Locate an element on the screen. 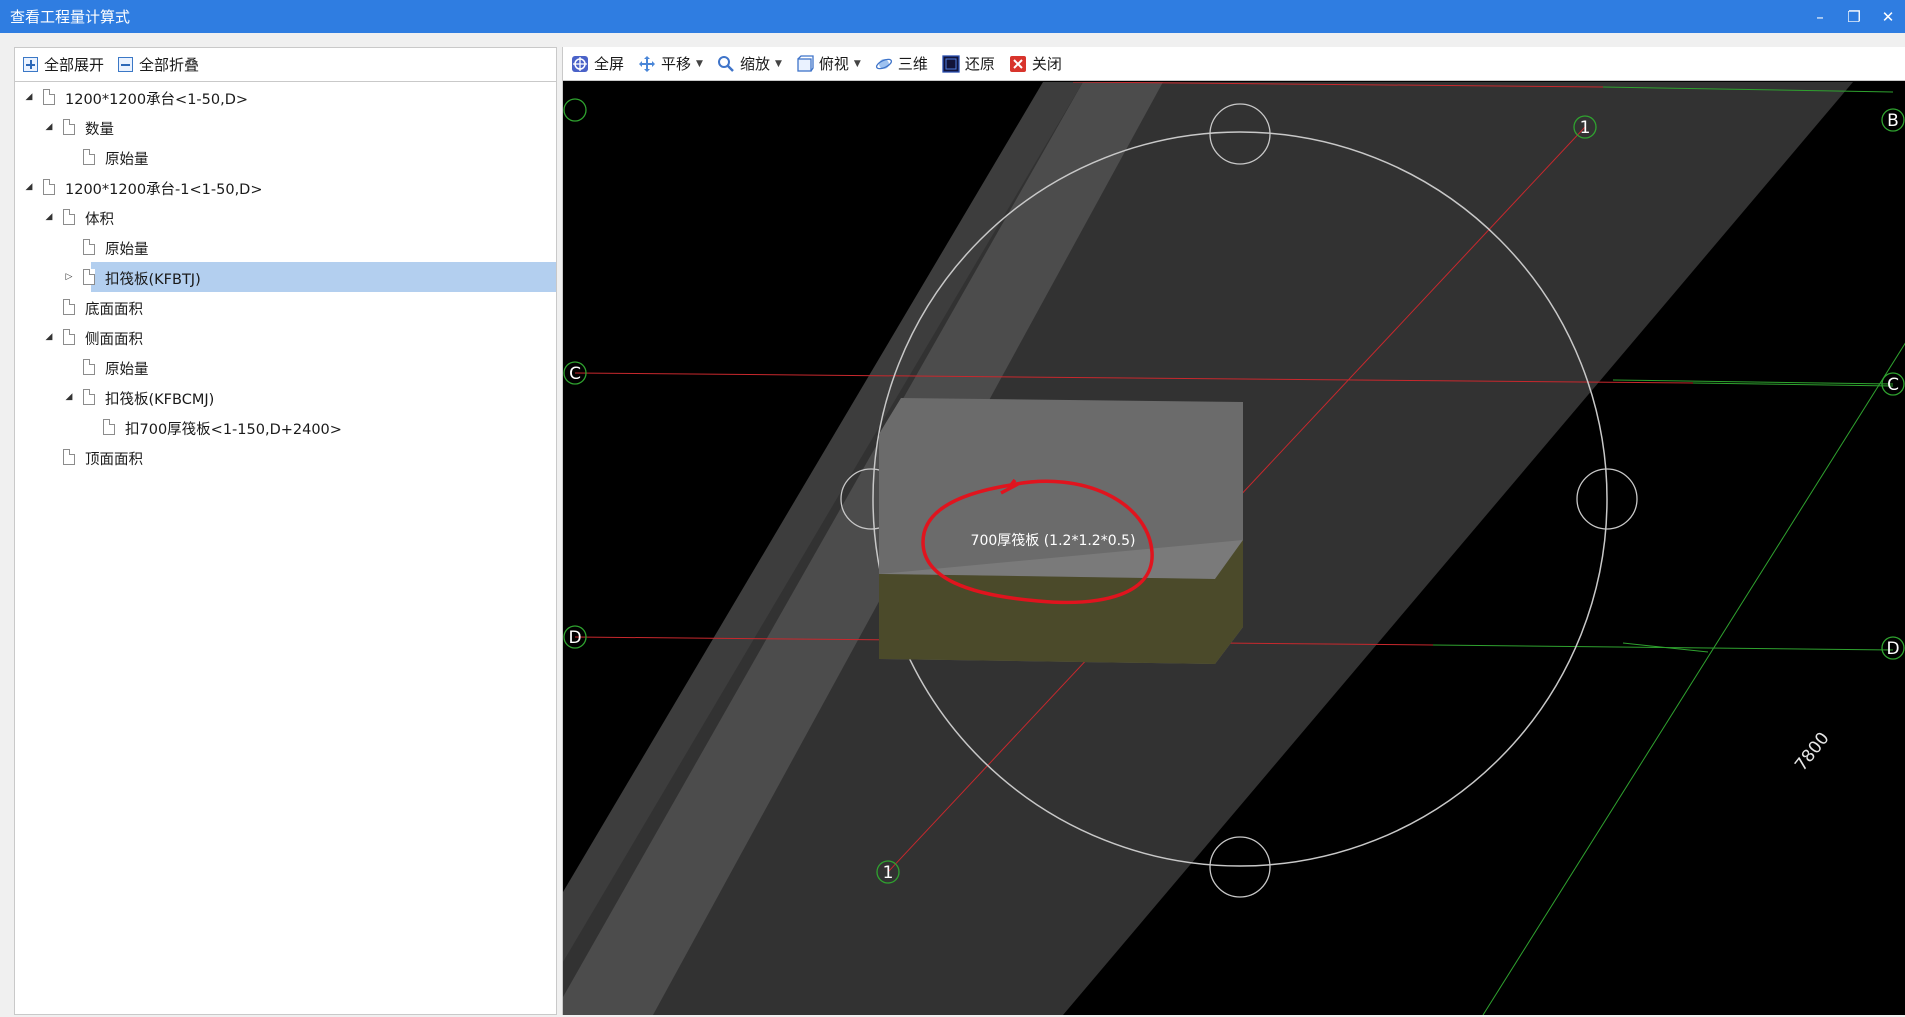  tree-node-label: 数量 is located at coordinates (99, 130).